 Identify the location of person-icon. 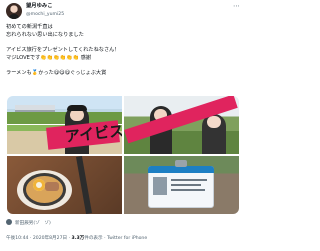
(9, 222).